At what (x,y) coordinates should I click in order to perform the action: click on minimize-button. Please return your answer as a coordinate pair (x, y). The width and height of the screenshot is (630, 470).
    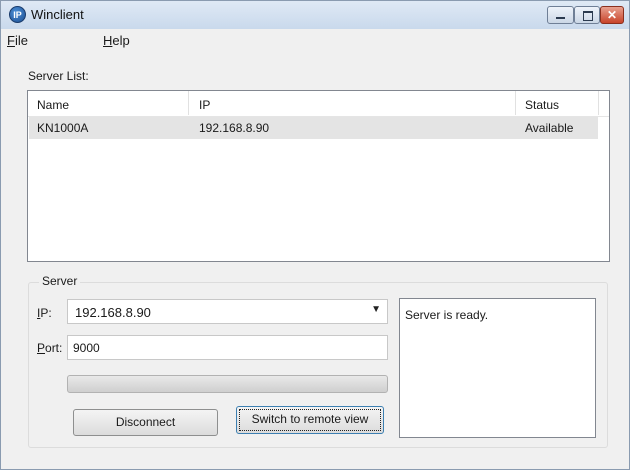
    Looking at the image, I should click on (560, 15).